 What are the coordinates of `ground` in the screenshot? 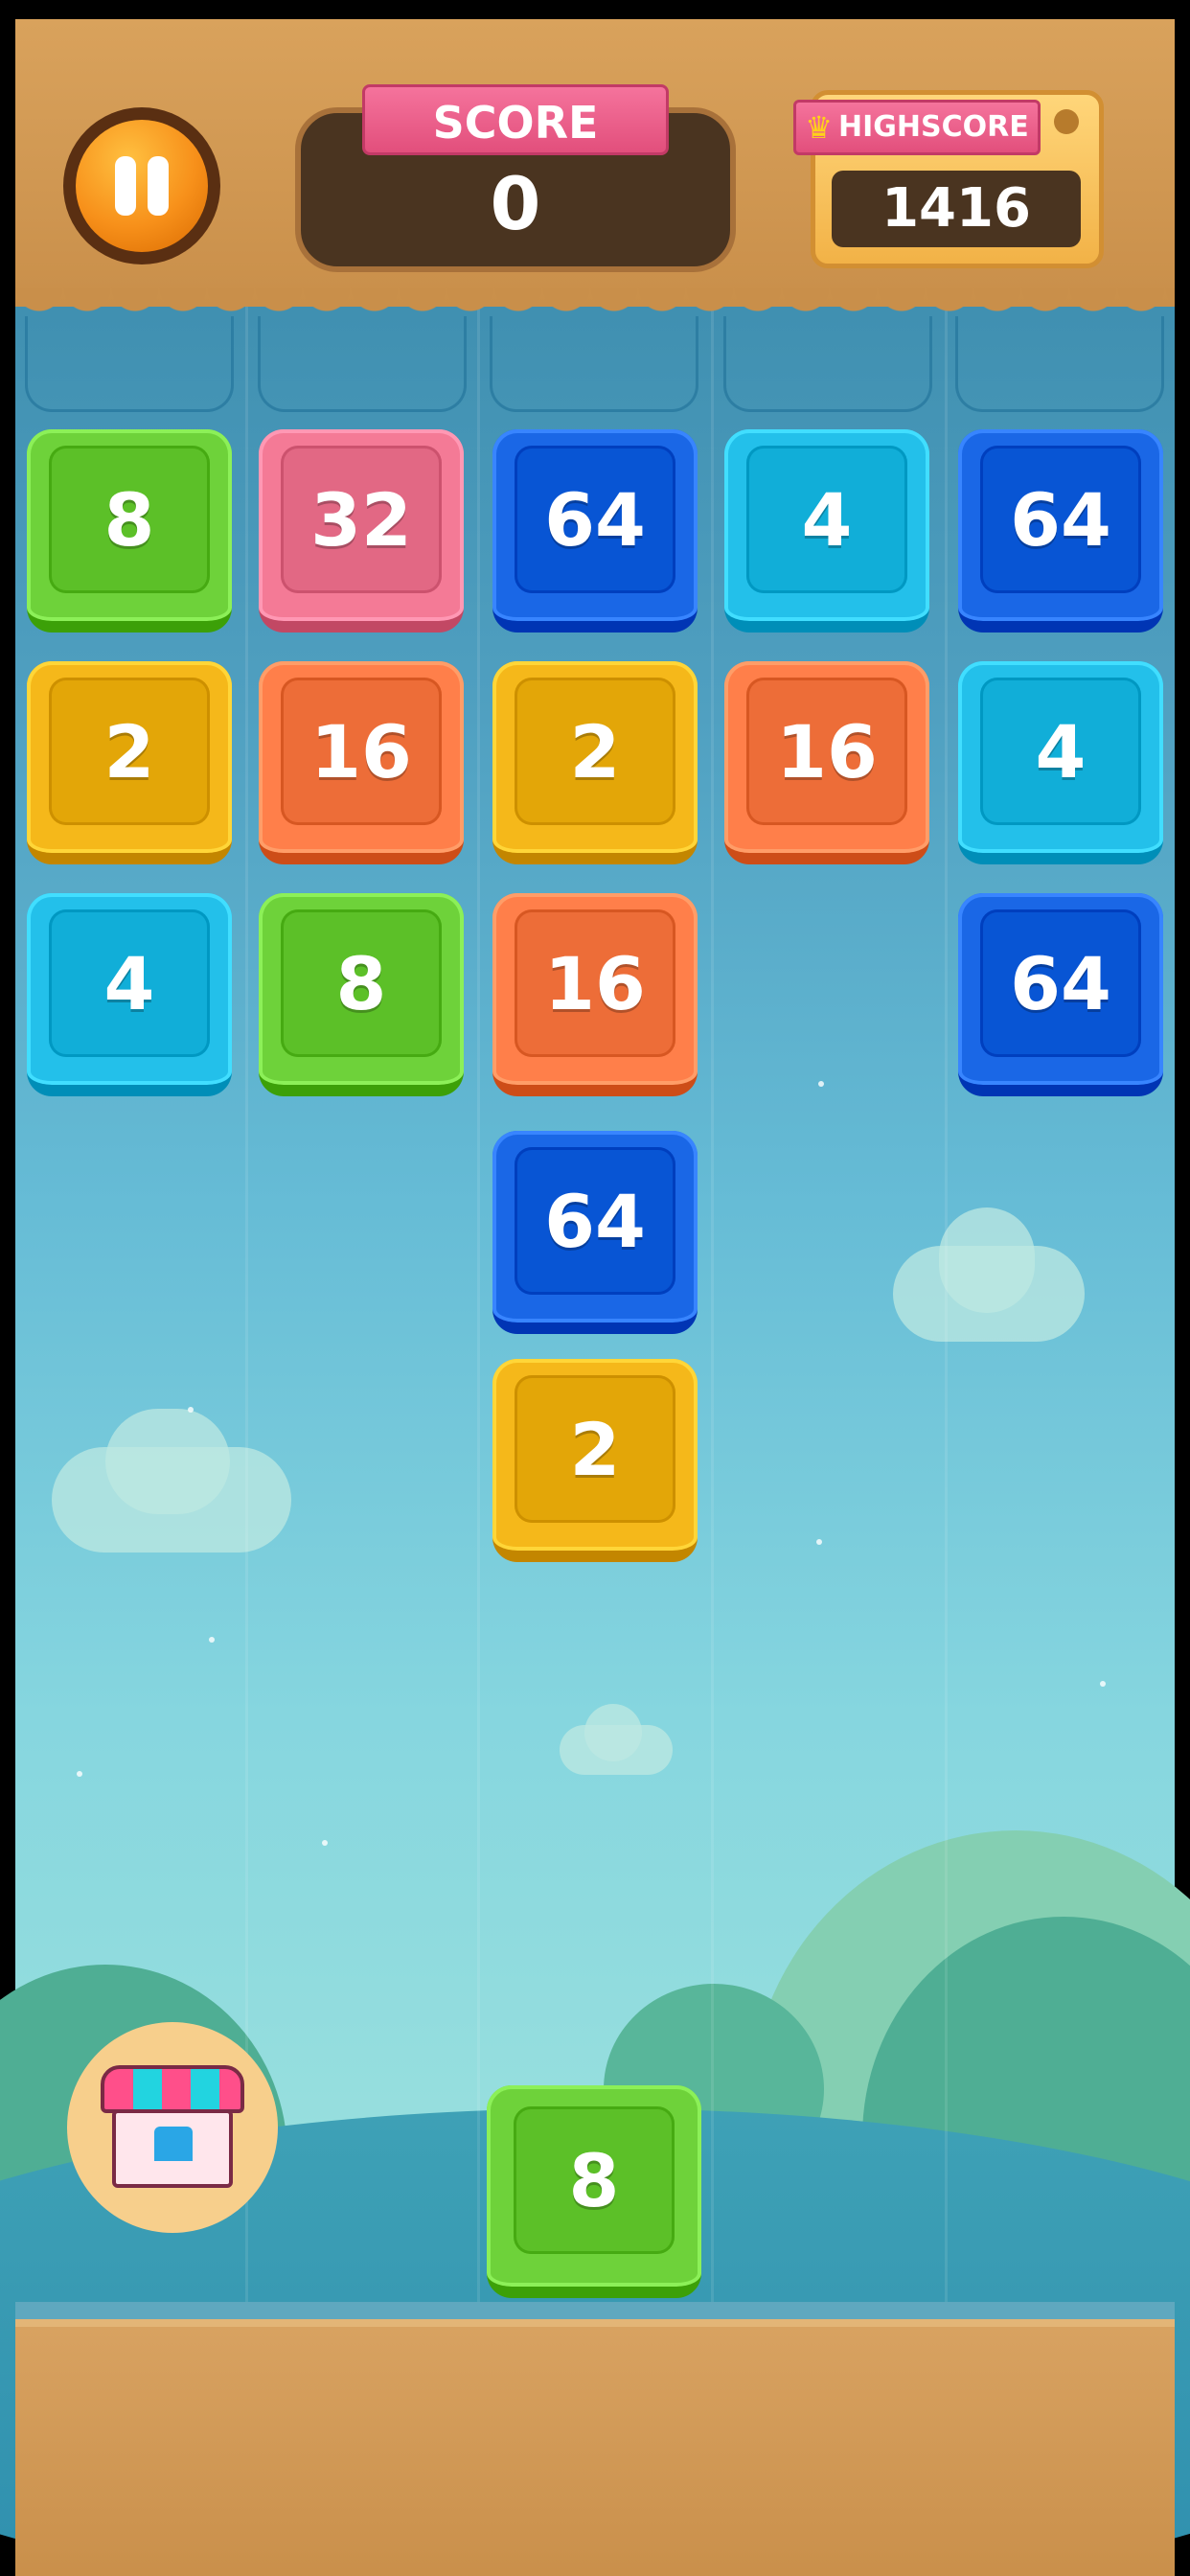 It's located at (595, 2447).